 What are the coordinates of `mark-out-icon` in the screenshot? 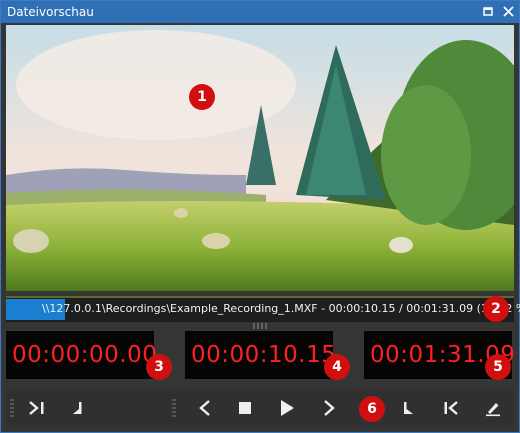 It's located at (409, 408).